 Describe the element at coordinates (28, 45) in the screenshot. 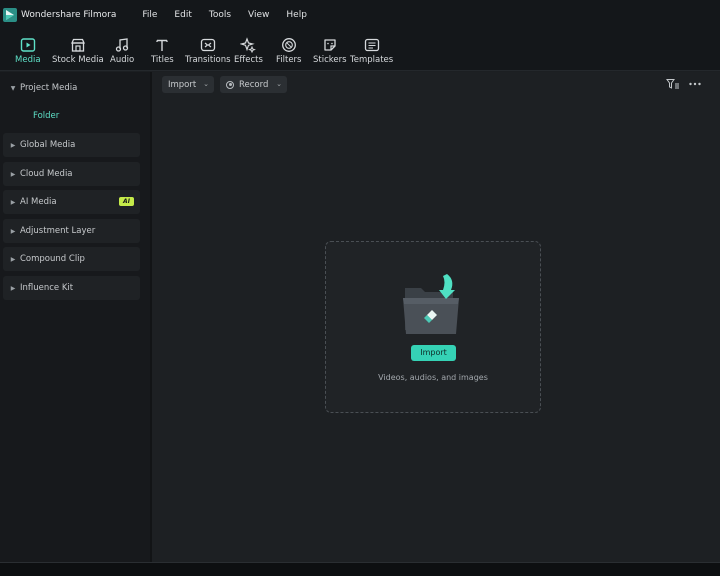

I see `media-icon` at that location.